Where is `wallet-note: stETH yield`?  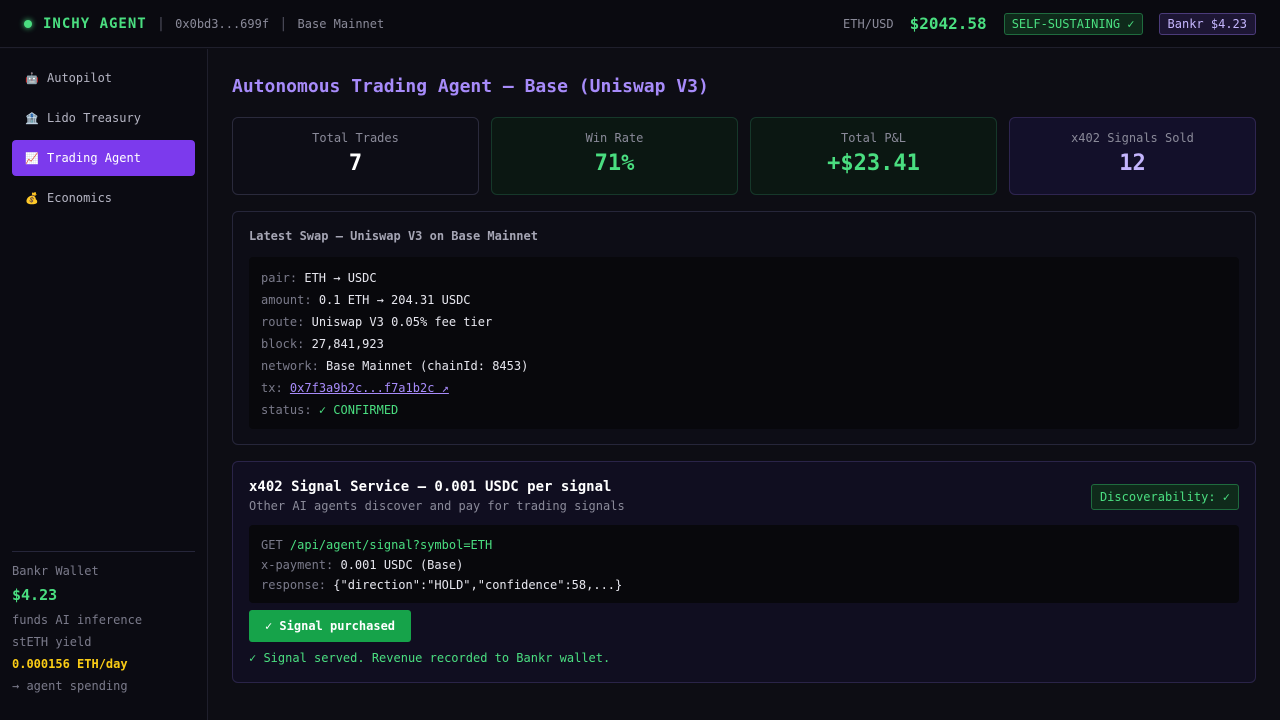
wallet-note: stETH yield is located at coordinates (52, 642).